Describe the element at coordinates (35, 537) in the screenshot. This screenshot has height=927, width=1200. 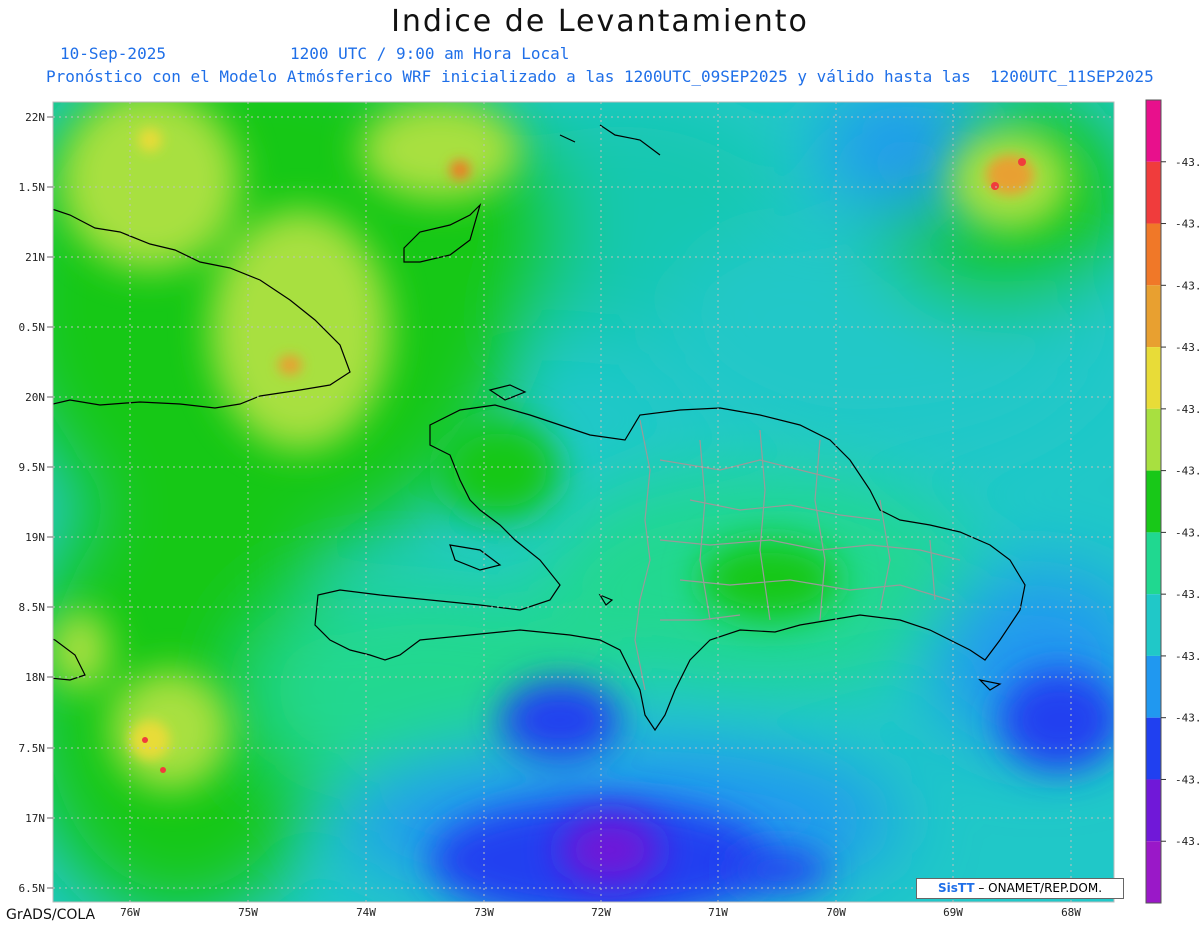
I see `lat-label: 19N` at that location.